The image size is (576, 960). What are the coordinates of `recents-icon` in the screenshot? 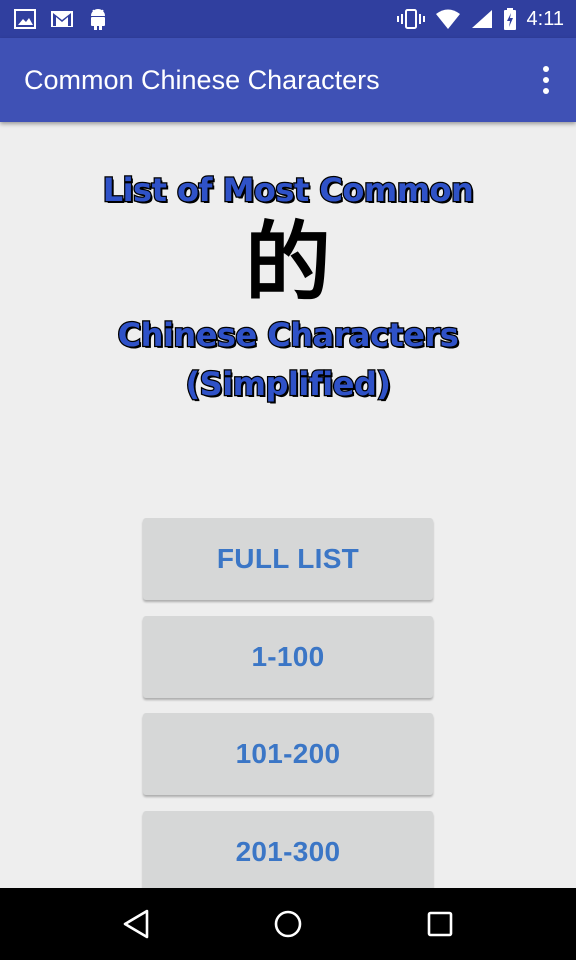 It's located at (440, 924).